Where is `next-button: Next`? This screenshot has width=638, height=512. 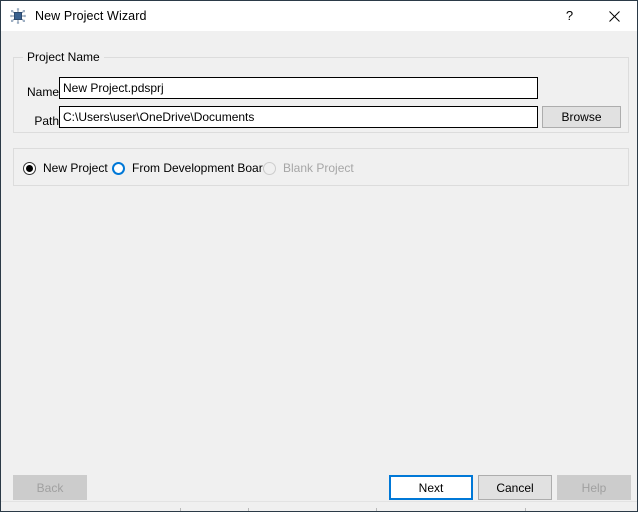 next-button: Next is located at coordinates (431, 487).